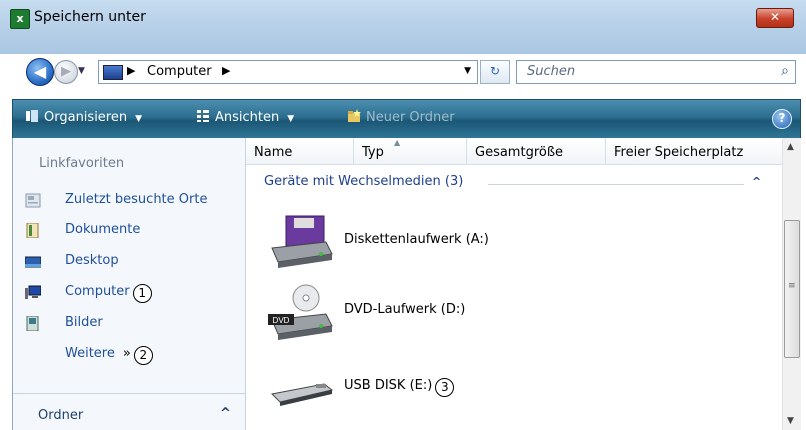 This screenshot has width=806, height=430. Describe the element at coordinates (495, 72) in the screenshot. I see `refresh-button: ↻` at that location.